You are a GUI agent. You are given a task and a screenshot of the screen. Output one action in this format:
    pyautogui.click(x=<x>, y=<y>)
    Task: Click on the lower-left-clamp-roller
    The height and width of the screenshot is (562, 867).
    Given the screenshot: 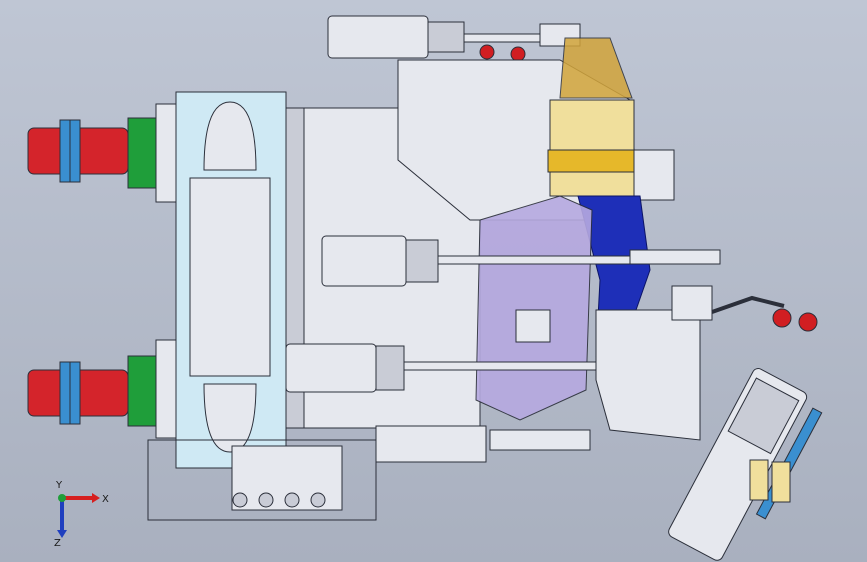 What is the action you would take?
    pyautogui.click(x=103, y=389)
    